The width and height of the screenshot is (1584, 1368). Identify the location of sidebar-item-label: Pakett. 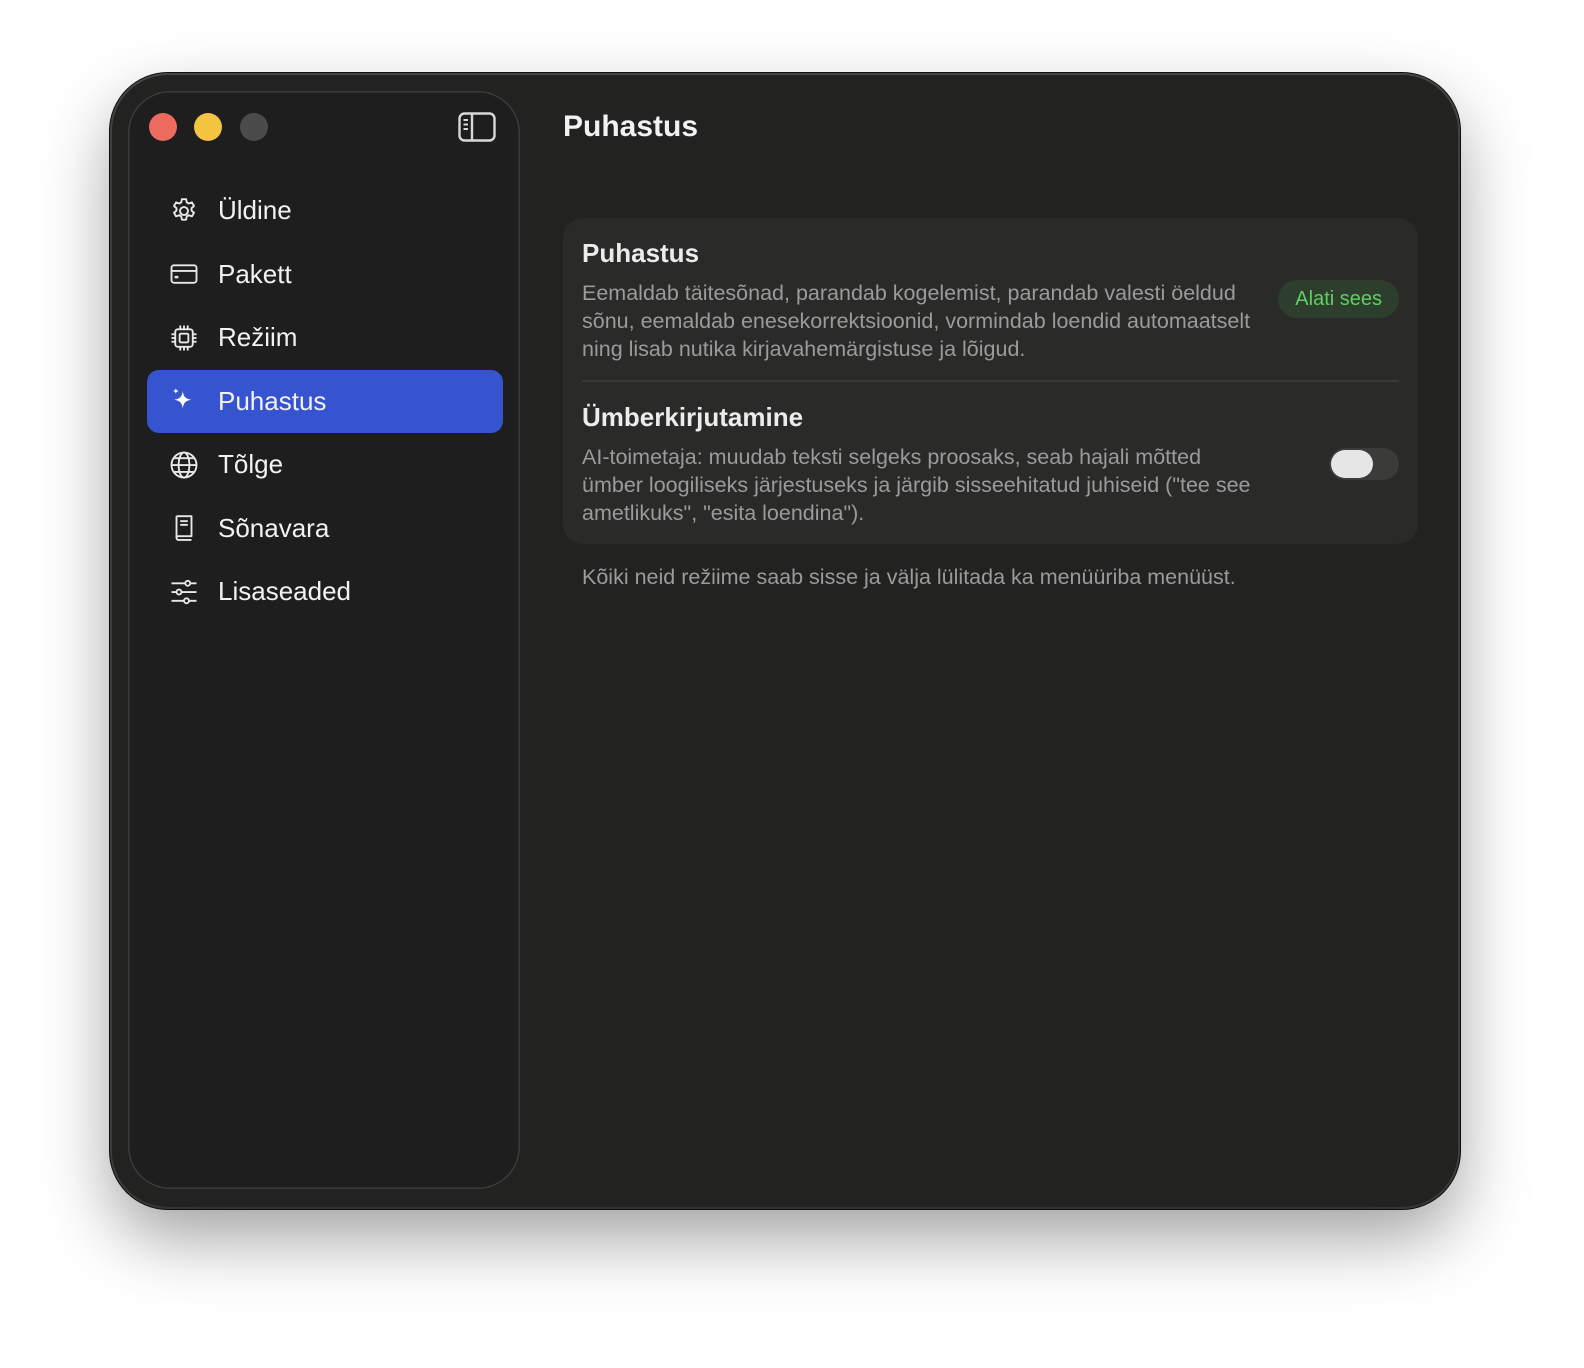
(255, 273).